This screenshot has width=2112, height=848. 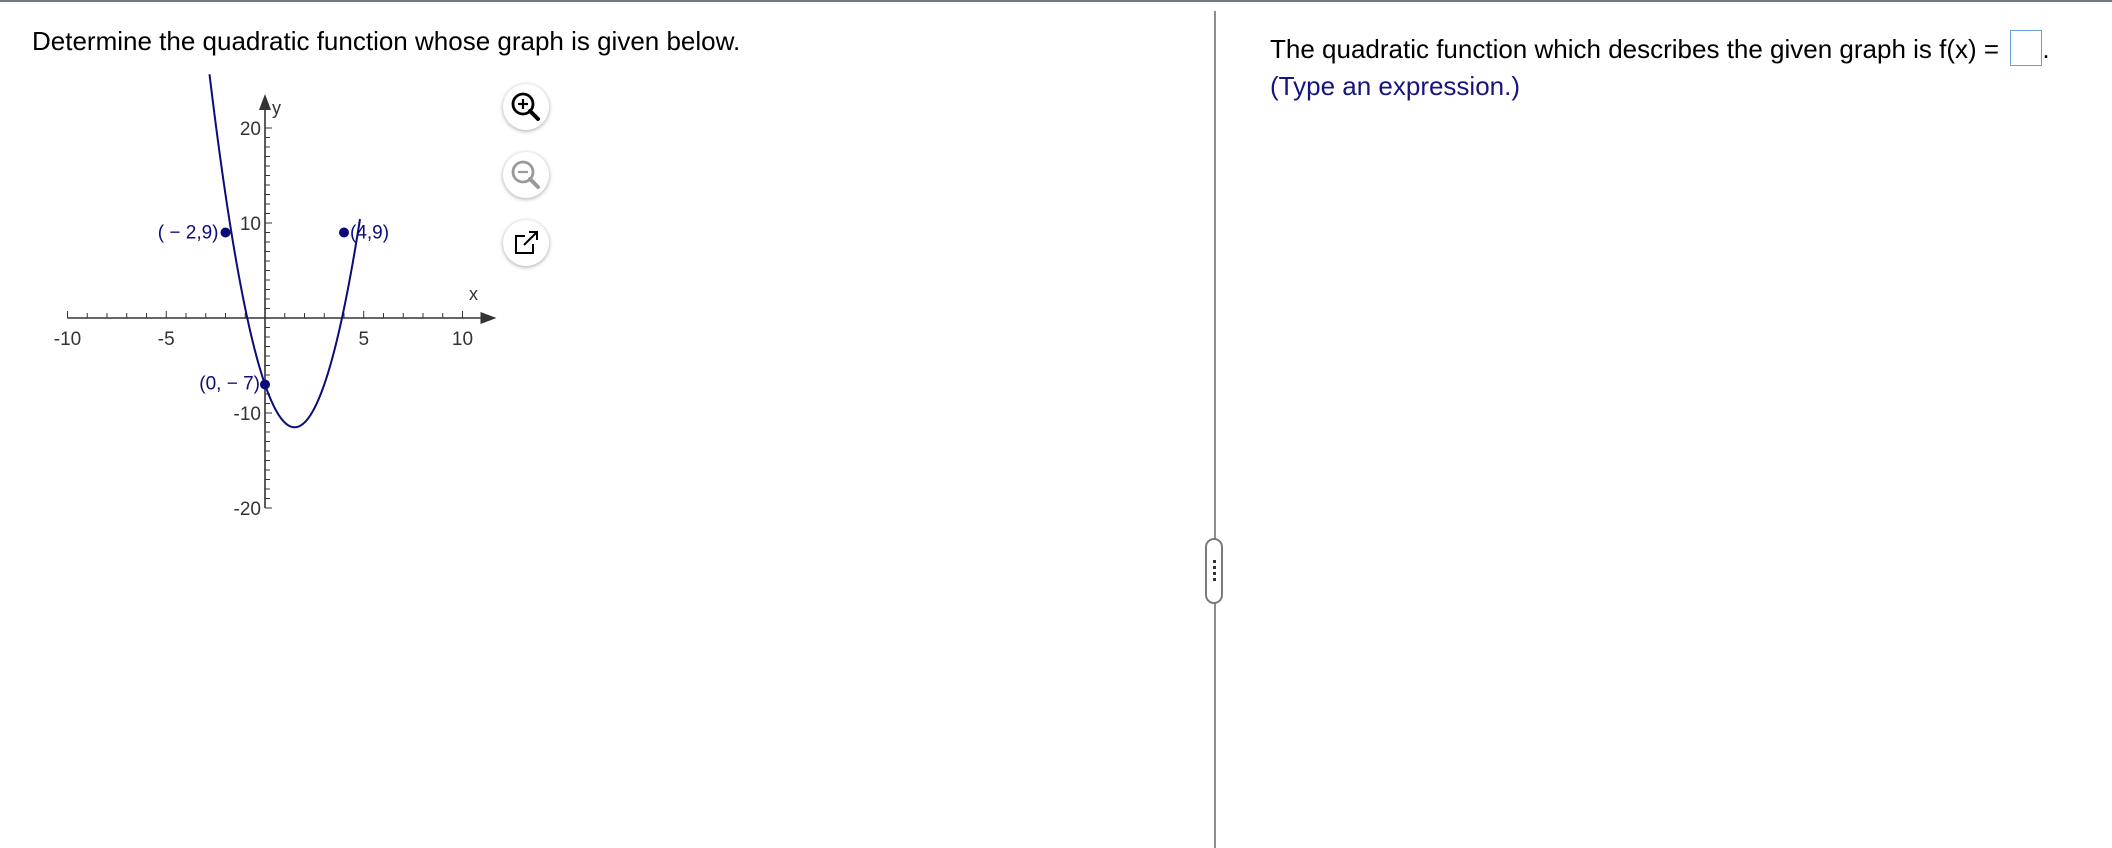 I want to click on graph-point-label: ( − 2,9), so click(x=188, y=233).